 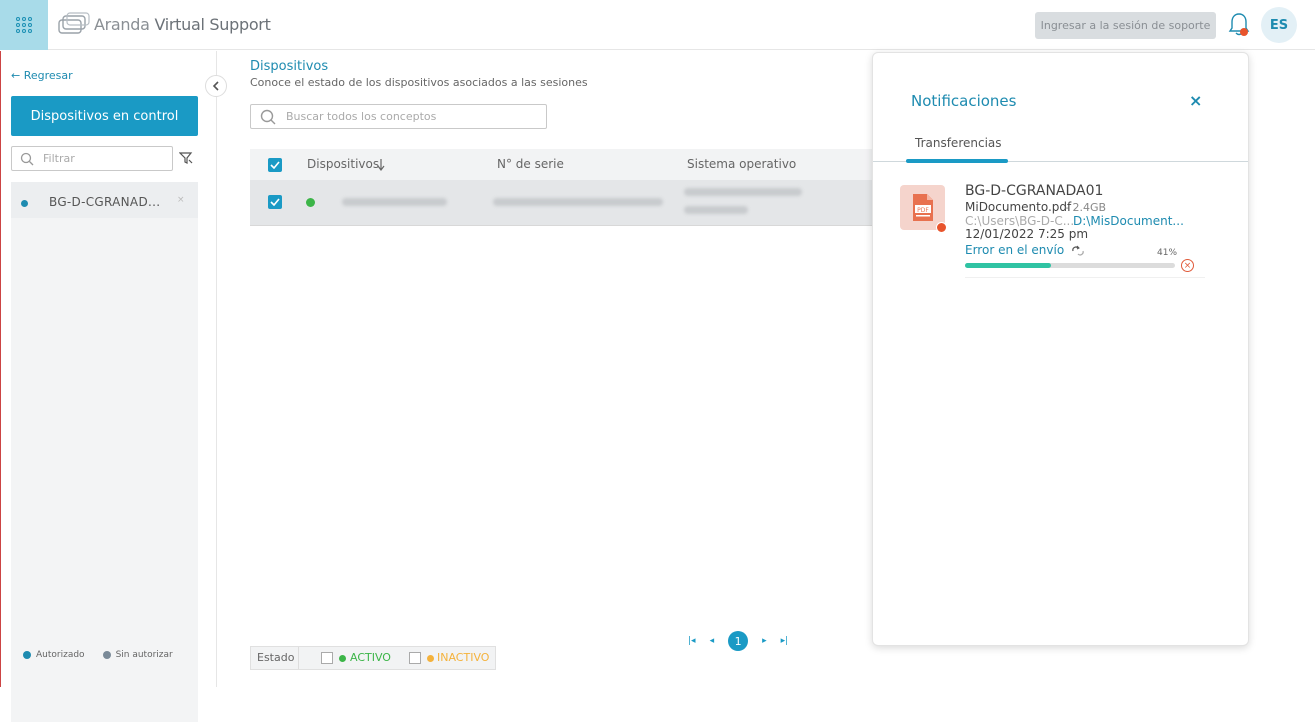 I want to click on status-legend: Autorizado Sin autorizar, so click(x=98, y=655).